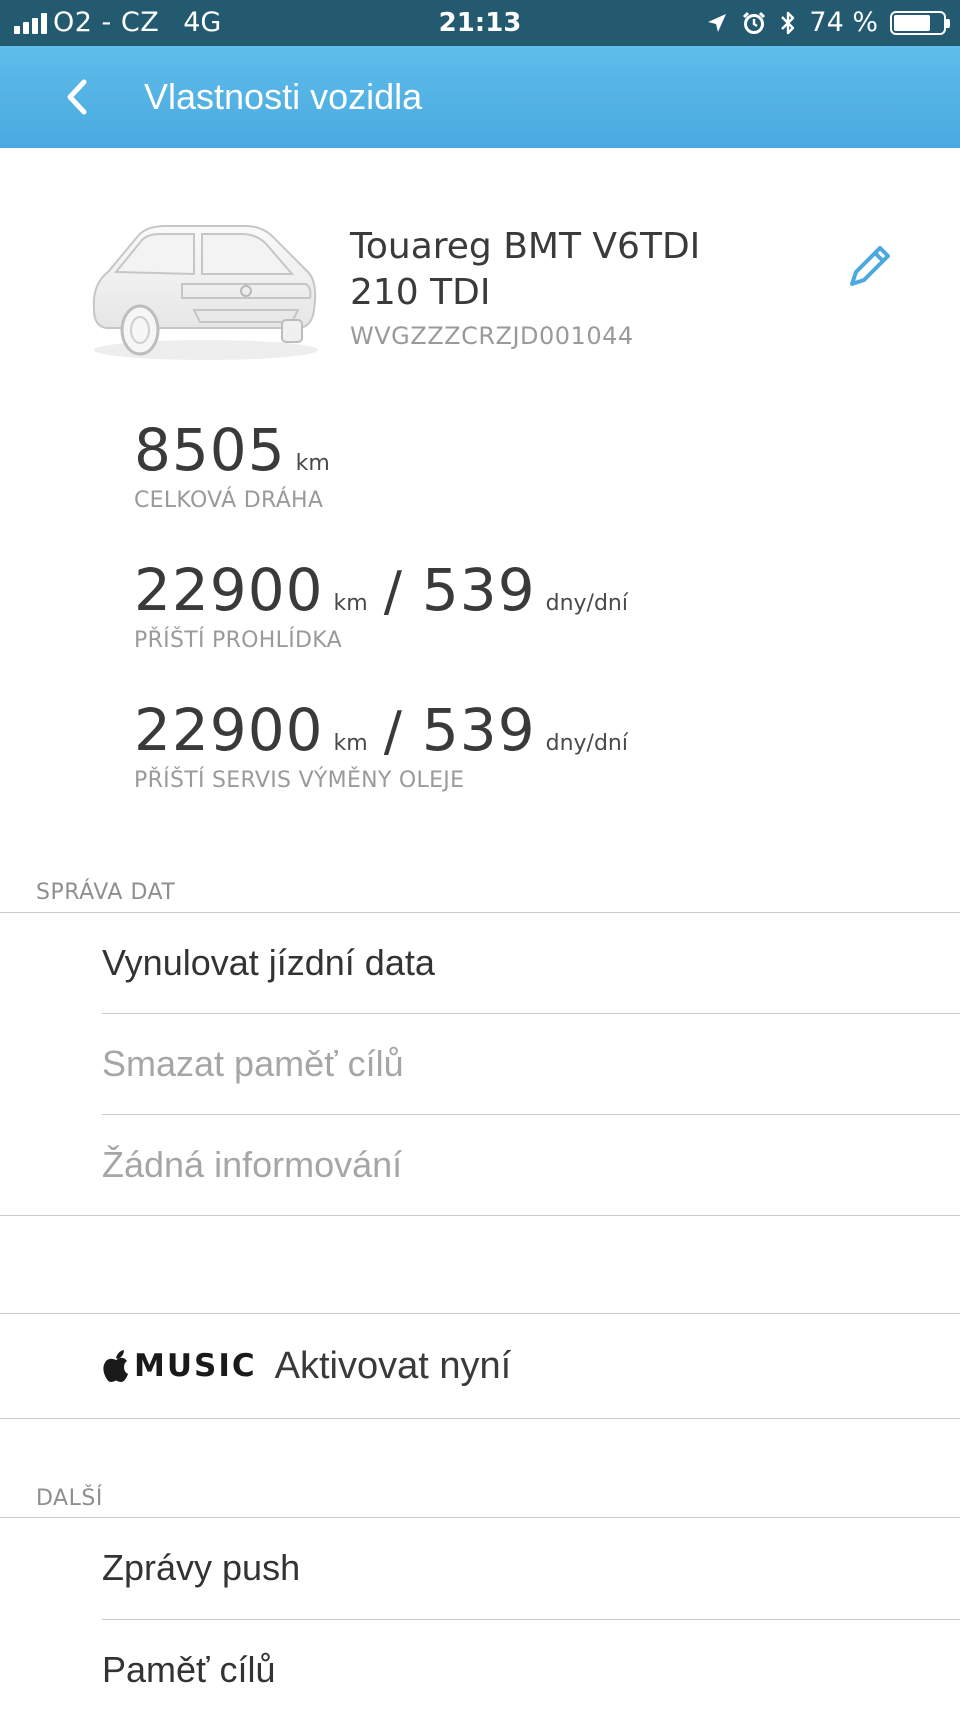  Describe the element at coordinates (531, 1064) in the screenshot. I see `clear-destination-memory-item: Smazat paměť cílů` at that location.